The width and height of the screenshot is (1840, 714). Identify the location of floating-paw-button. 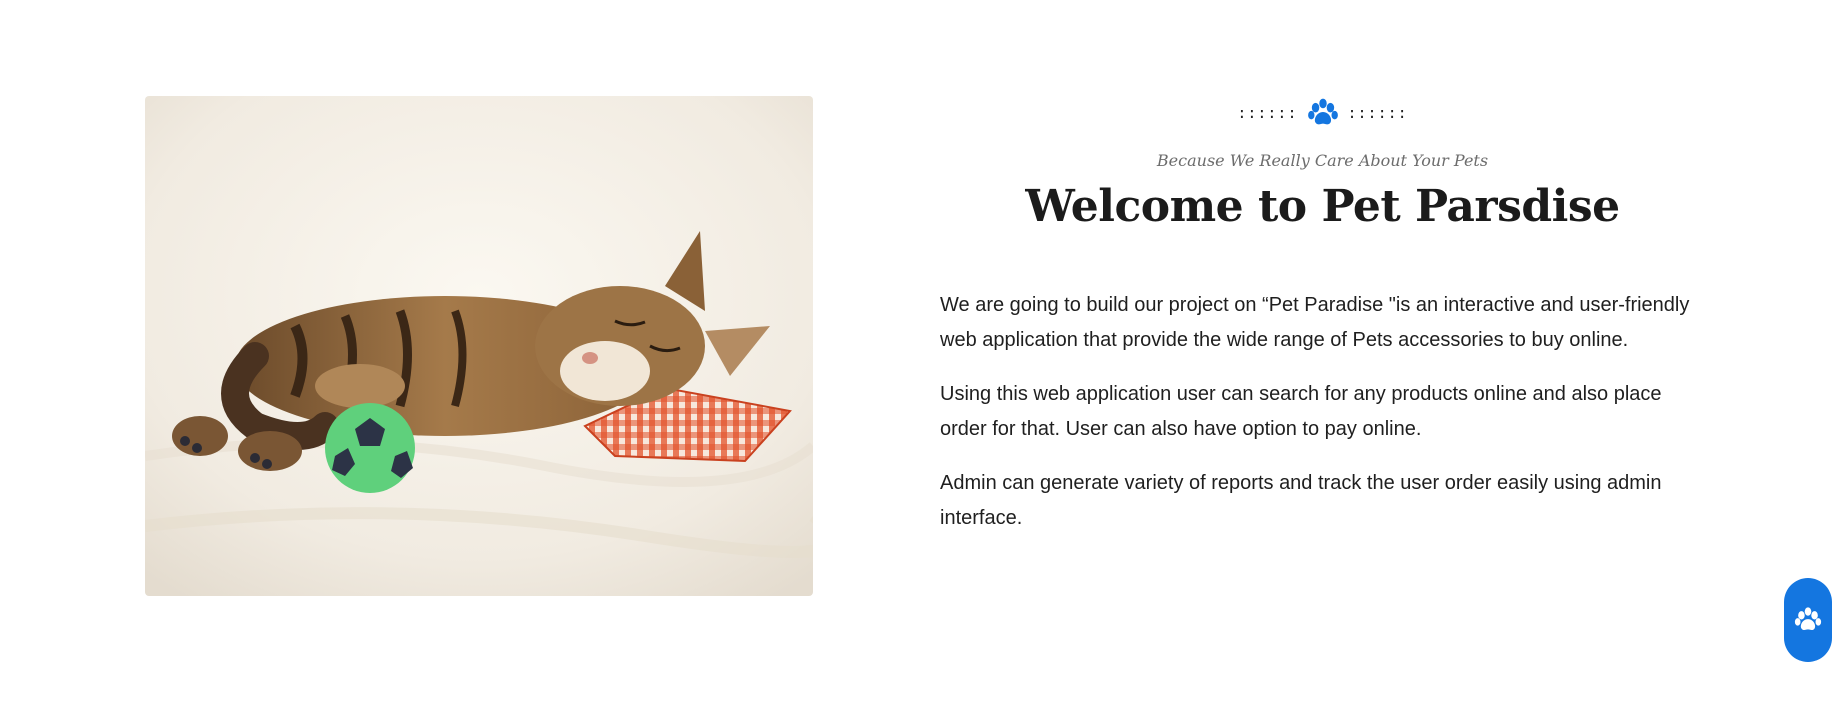
(1808, 620).